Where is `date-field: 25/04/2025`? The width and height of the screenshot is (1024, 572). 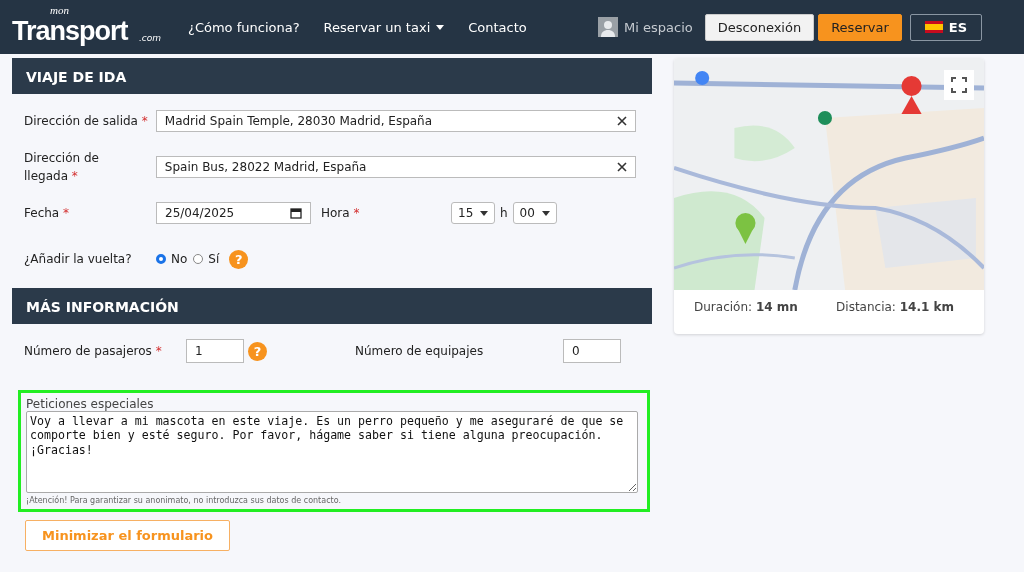 date-field: 25/04/2025 is located at coordinates (233, 213).